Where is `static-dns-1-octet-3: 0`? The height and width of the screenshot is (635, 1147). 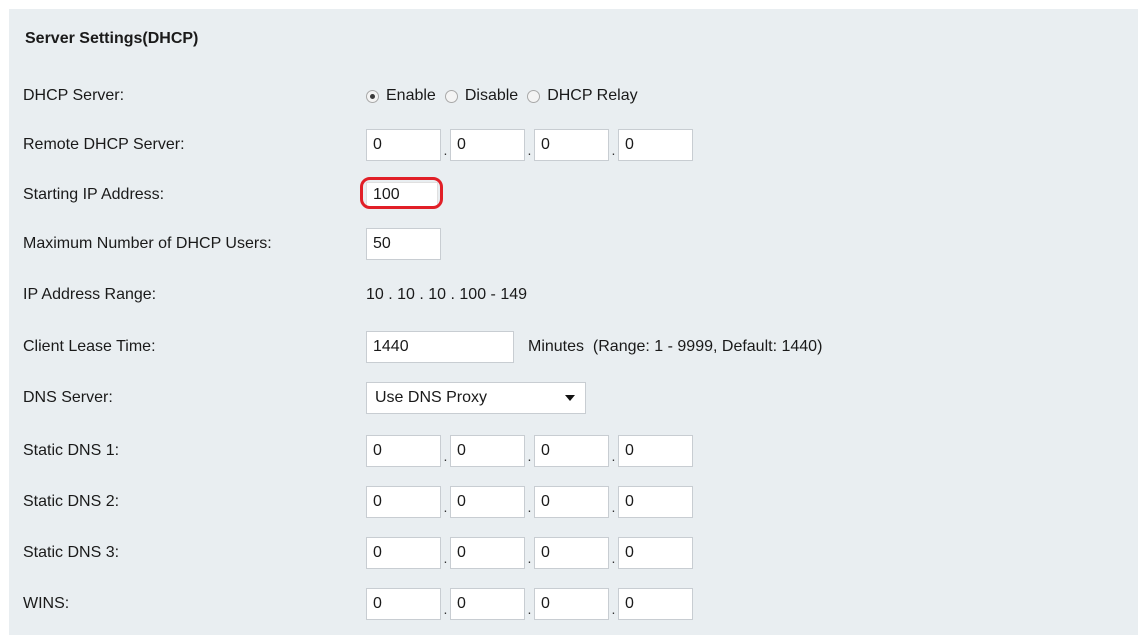 static-dns-1-octet-3: 0 is located at coordinates (571, 451).